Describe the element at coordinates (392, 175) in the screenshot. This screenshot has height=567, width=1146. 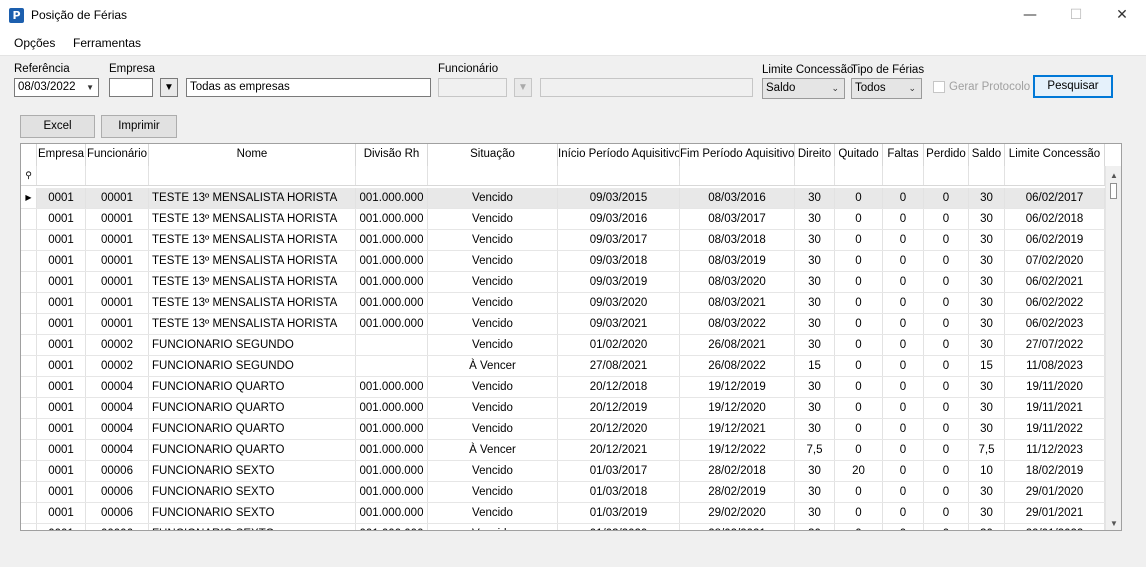
I see `filter-cell-divisao-rh` at that location.